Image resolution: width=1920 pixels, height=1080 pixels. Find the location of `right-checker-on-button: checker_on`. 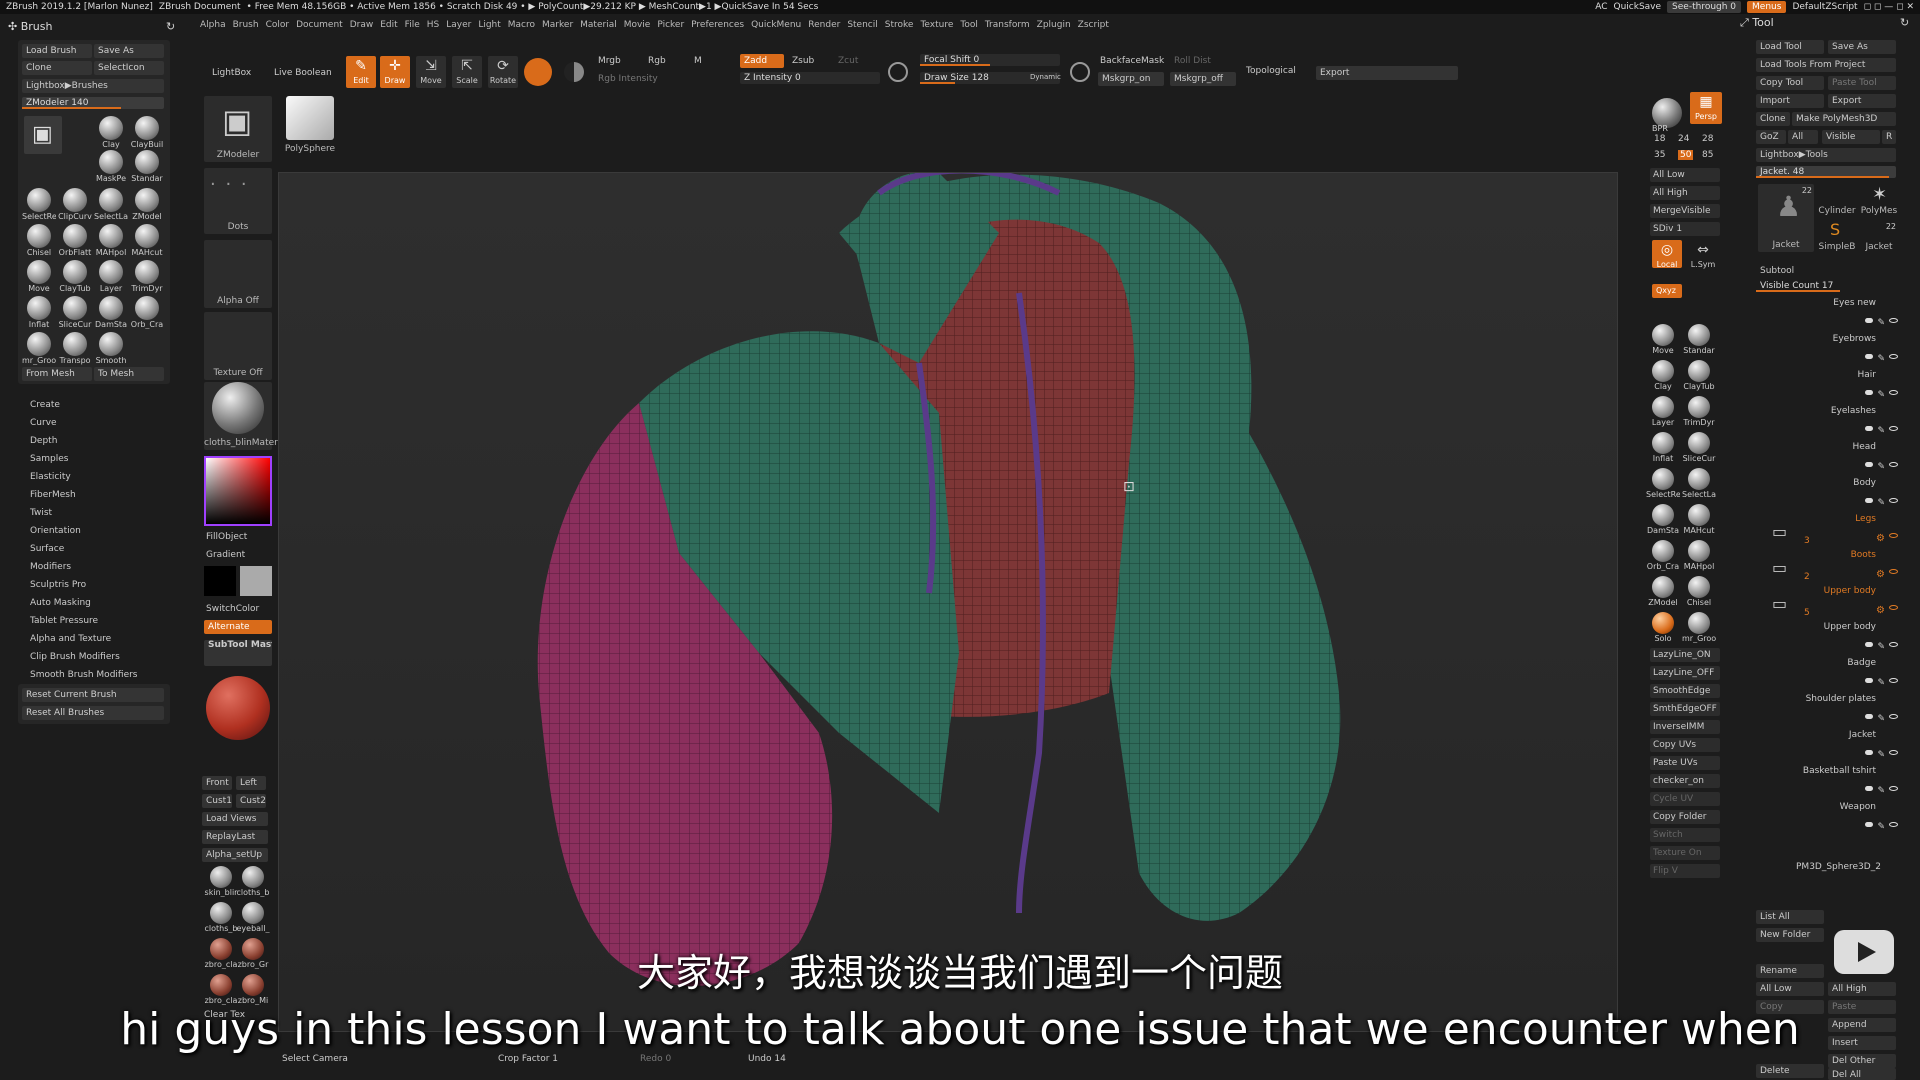

right-checker-on-button: checker_on is located at coordinates (1685, 781).